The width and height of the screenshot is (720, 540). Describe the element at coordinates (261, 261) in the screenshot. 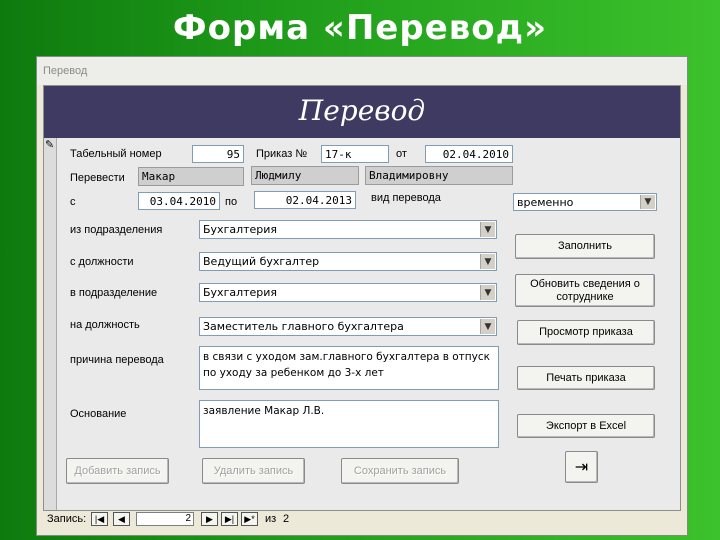

I see `from-position-value: Ведущий бухгалтер` at that location.